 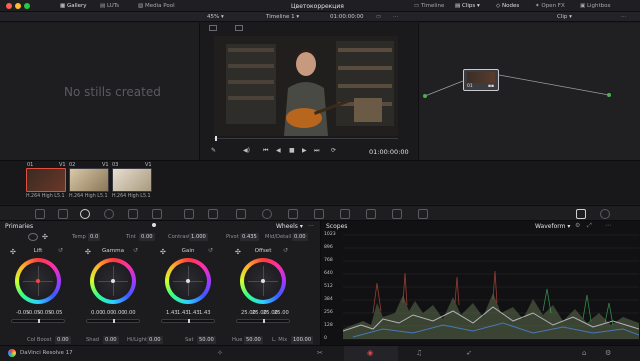 What do you see at coordinates (55, 313) in the screenshot?
I see `wheel-value-b: -0.05` at bounding box center [55, 313].